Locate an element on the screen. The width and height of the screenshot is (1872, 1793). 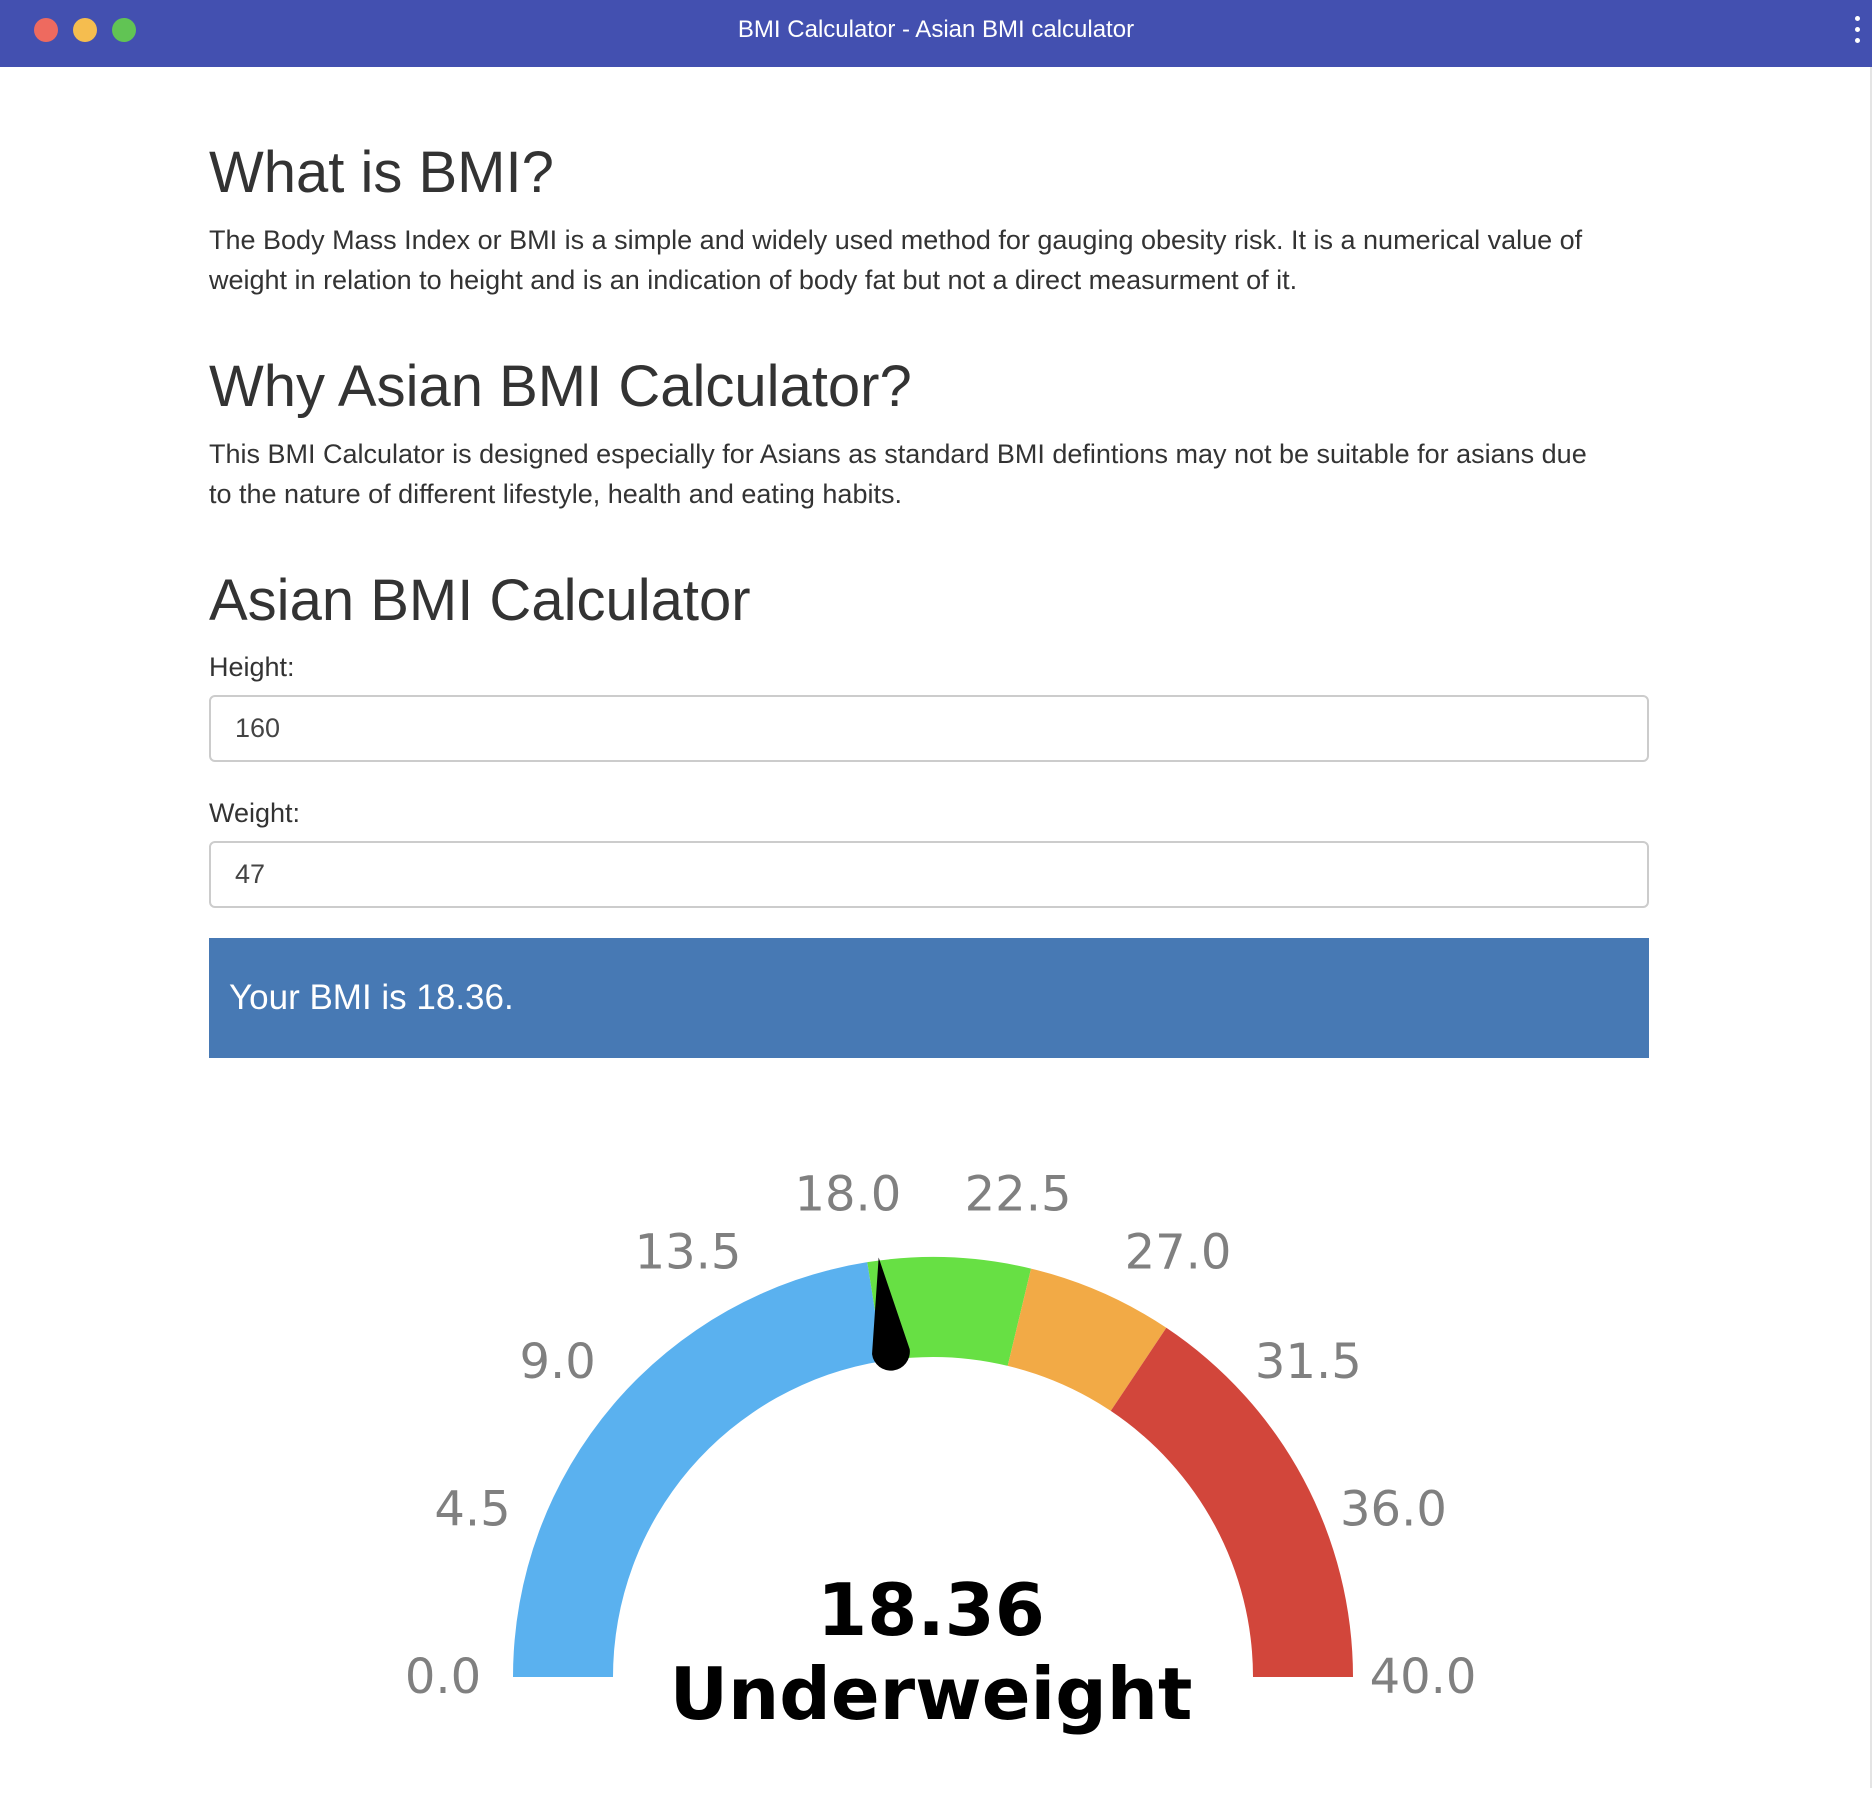
calculator-heading: Asian BMI Calculator is located at coordinates (480, 600).